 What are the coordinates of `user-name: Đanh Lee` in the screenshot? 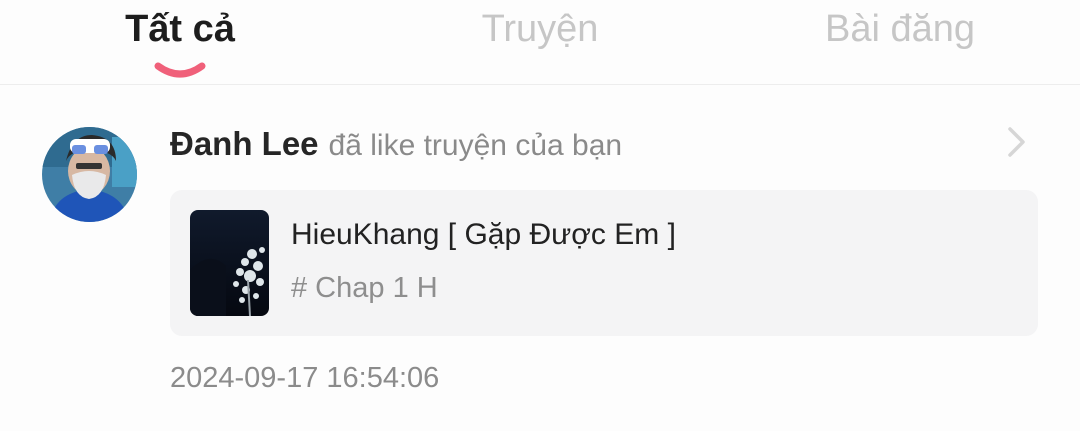 It's located at (244, 143).